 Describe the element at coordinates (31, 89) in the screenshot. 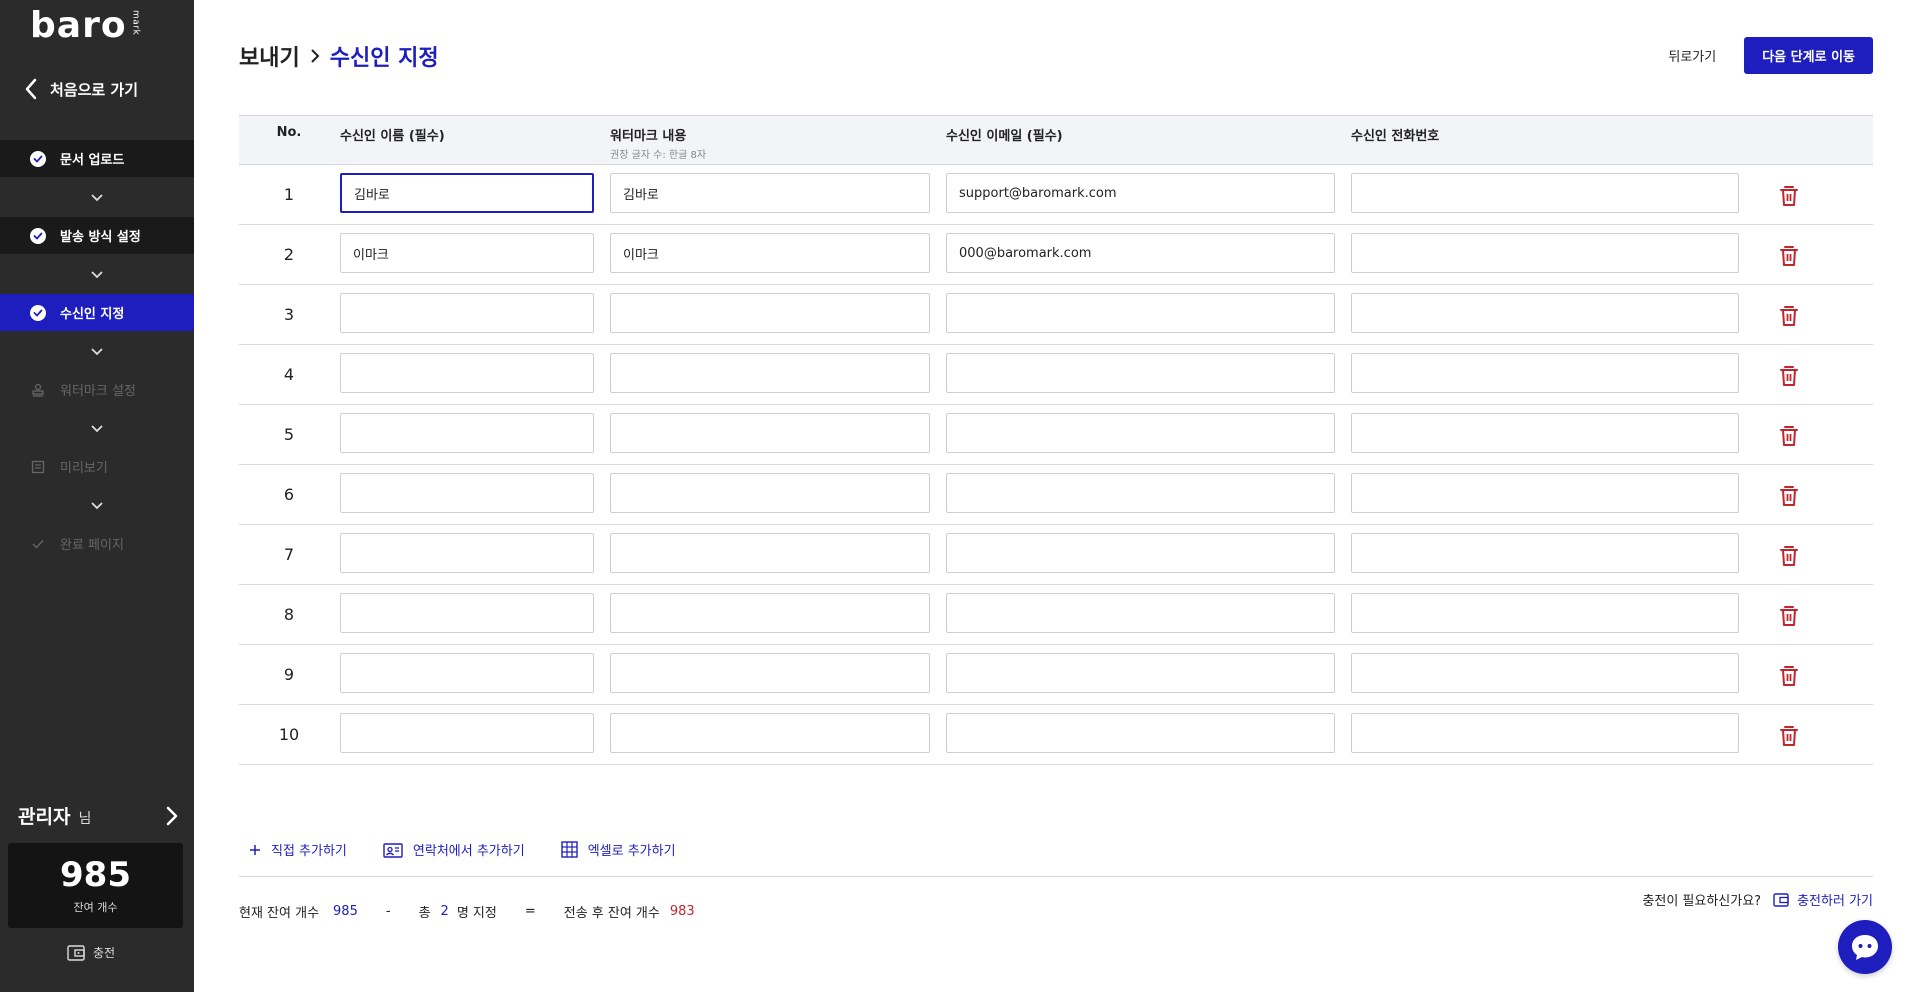

I see `chevron-left-icon` at that location.